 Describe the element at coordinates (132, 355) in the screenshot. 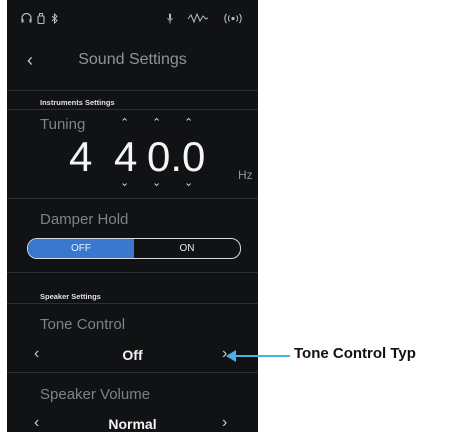

I see `tone-control-value: Off` at that location.